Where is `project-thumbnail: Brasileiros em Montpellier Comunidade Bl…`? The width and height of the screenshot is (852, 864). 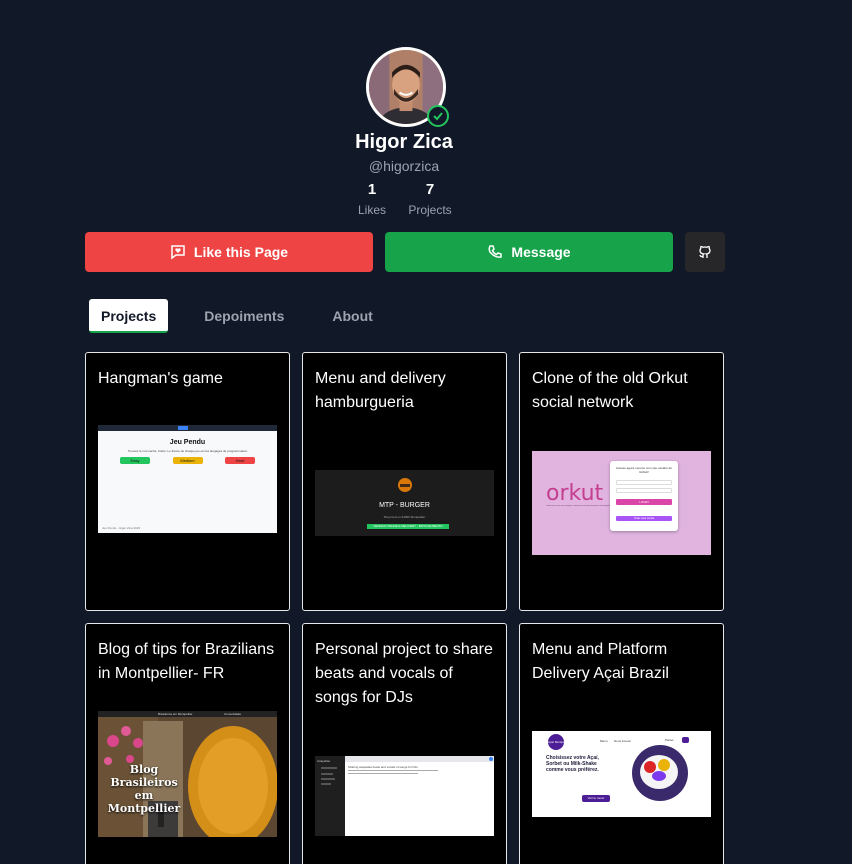
project-thumbnail: Brasileiros em Montpellier Comunidade Bl… is located at coordinates (187, 774).